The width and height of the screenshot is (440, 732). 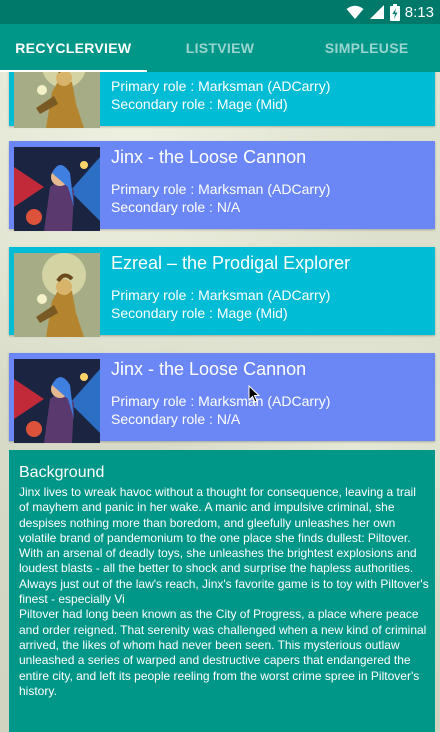 I want to click on status-time: 8:13, so click(x=419, y=12).